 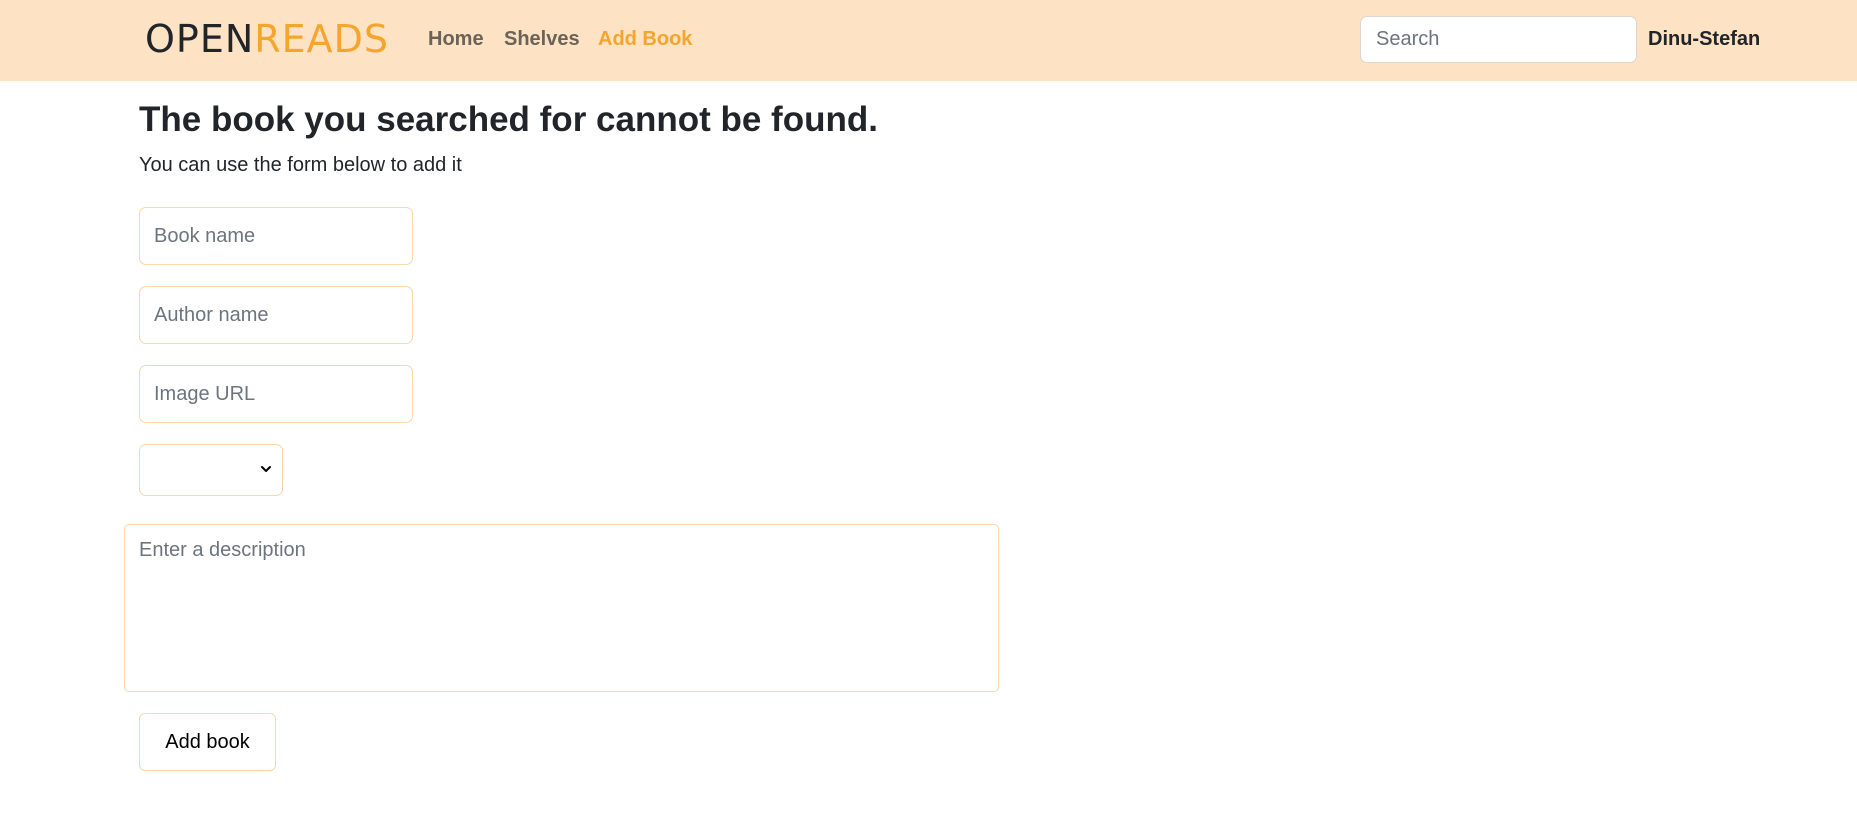 I want to click on search-input, so click(x=1498, y=39).